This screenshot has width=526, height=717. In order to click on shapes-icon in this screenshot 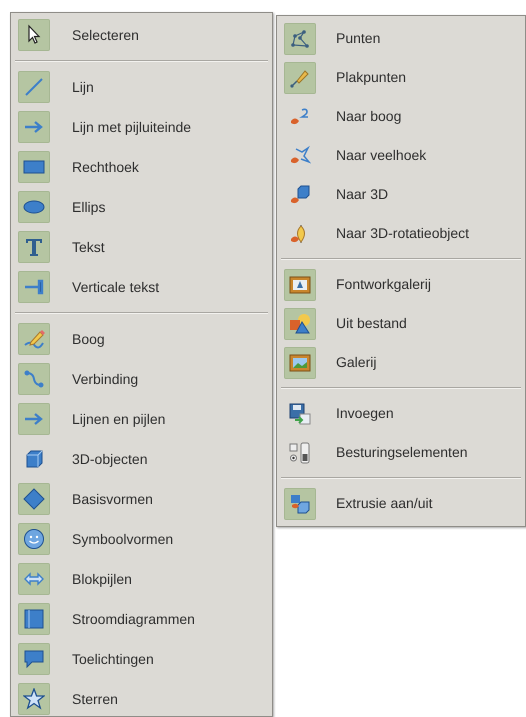, I will do `click(300, 323)`.